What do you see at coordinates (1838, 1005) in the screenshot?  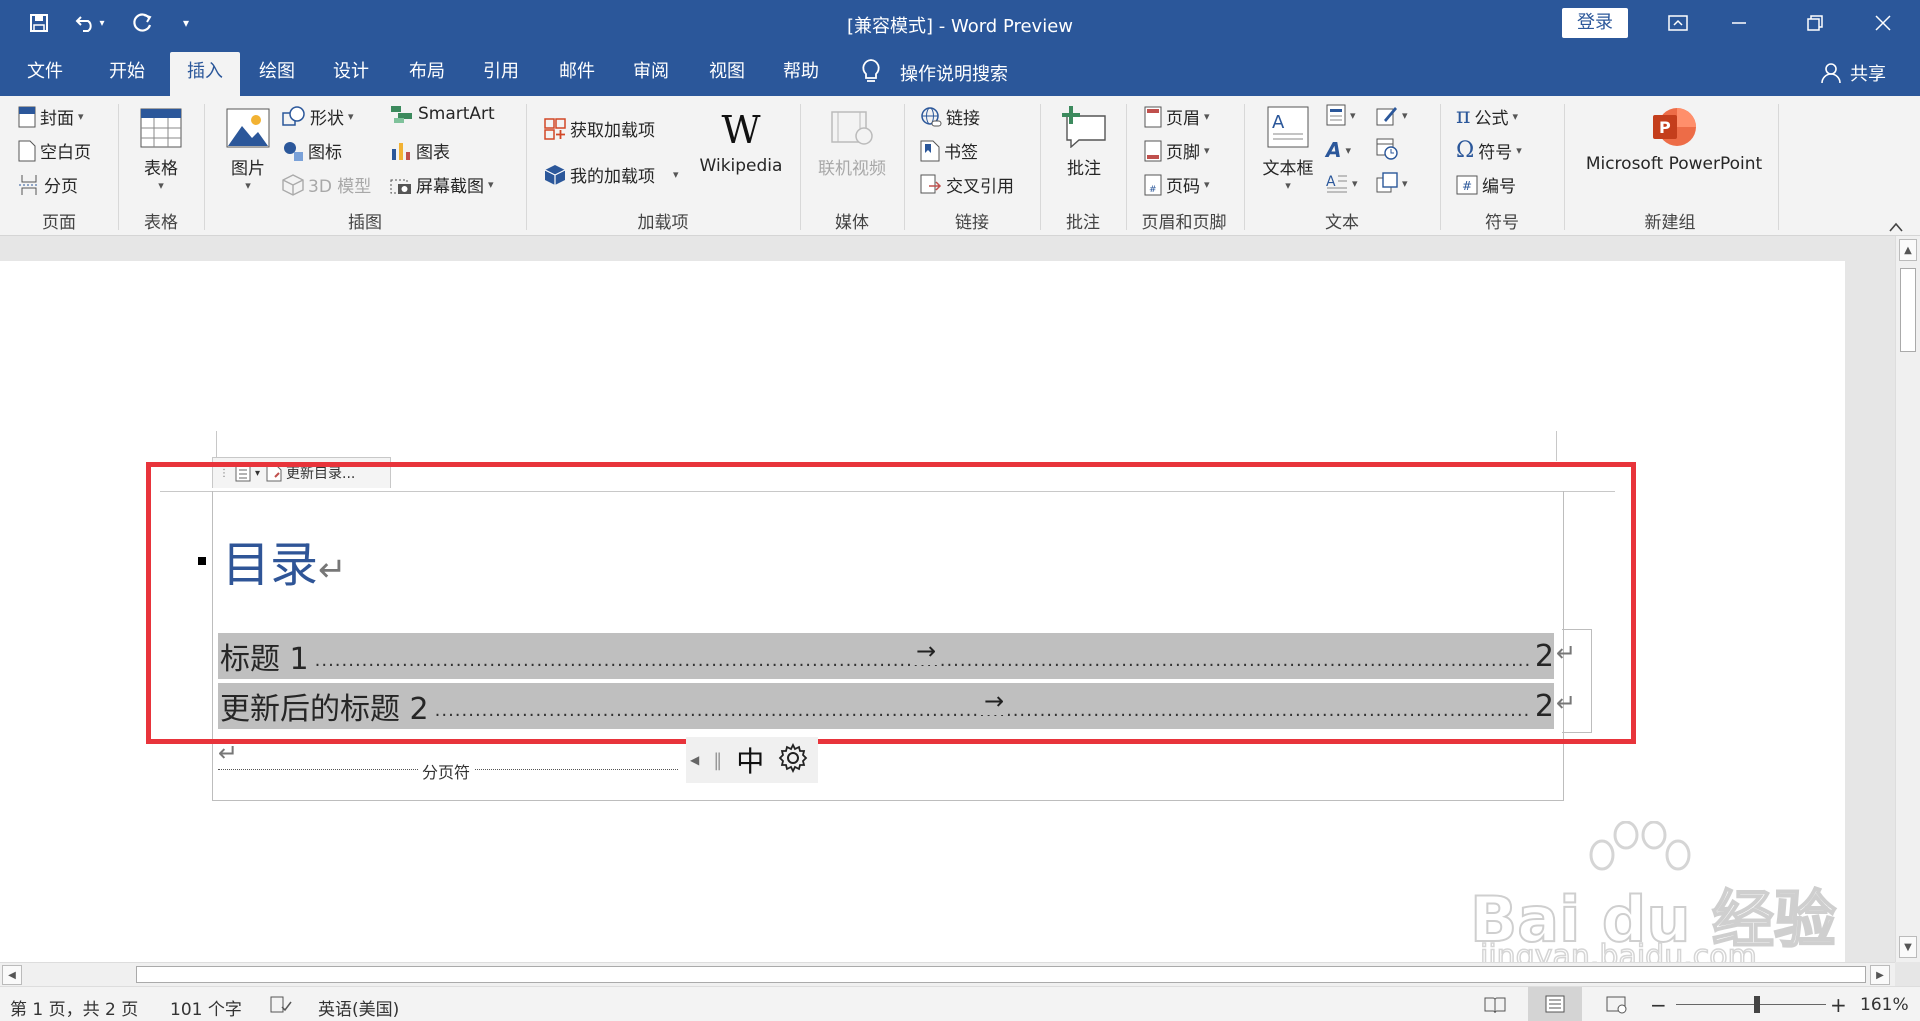 I see `zoom-in-button: +` at bounding box center [1838, 1005].